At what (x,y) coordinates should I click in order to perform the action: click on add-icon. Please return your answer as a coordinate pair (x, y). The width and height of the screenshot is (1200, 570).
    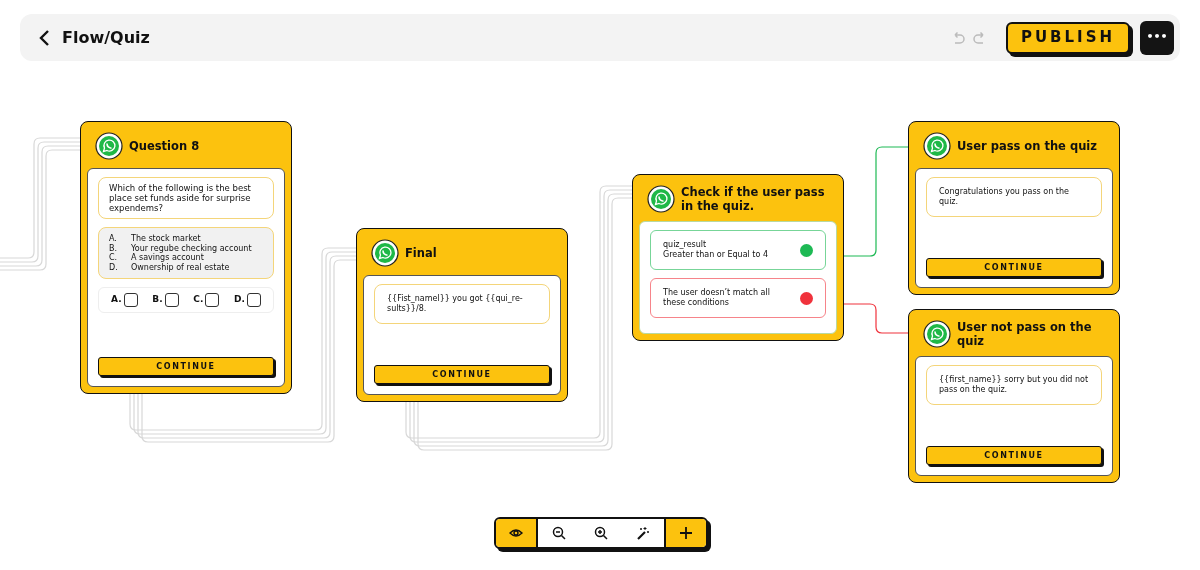
    Looking at the image, I should click on (686, 533).